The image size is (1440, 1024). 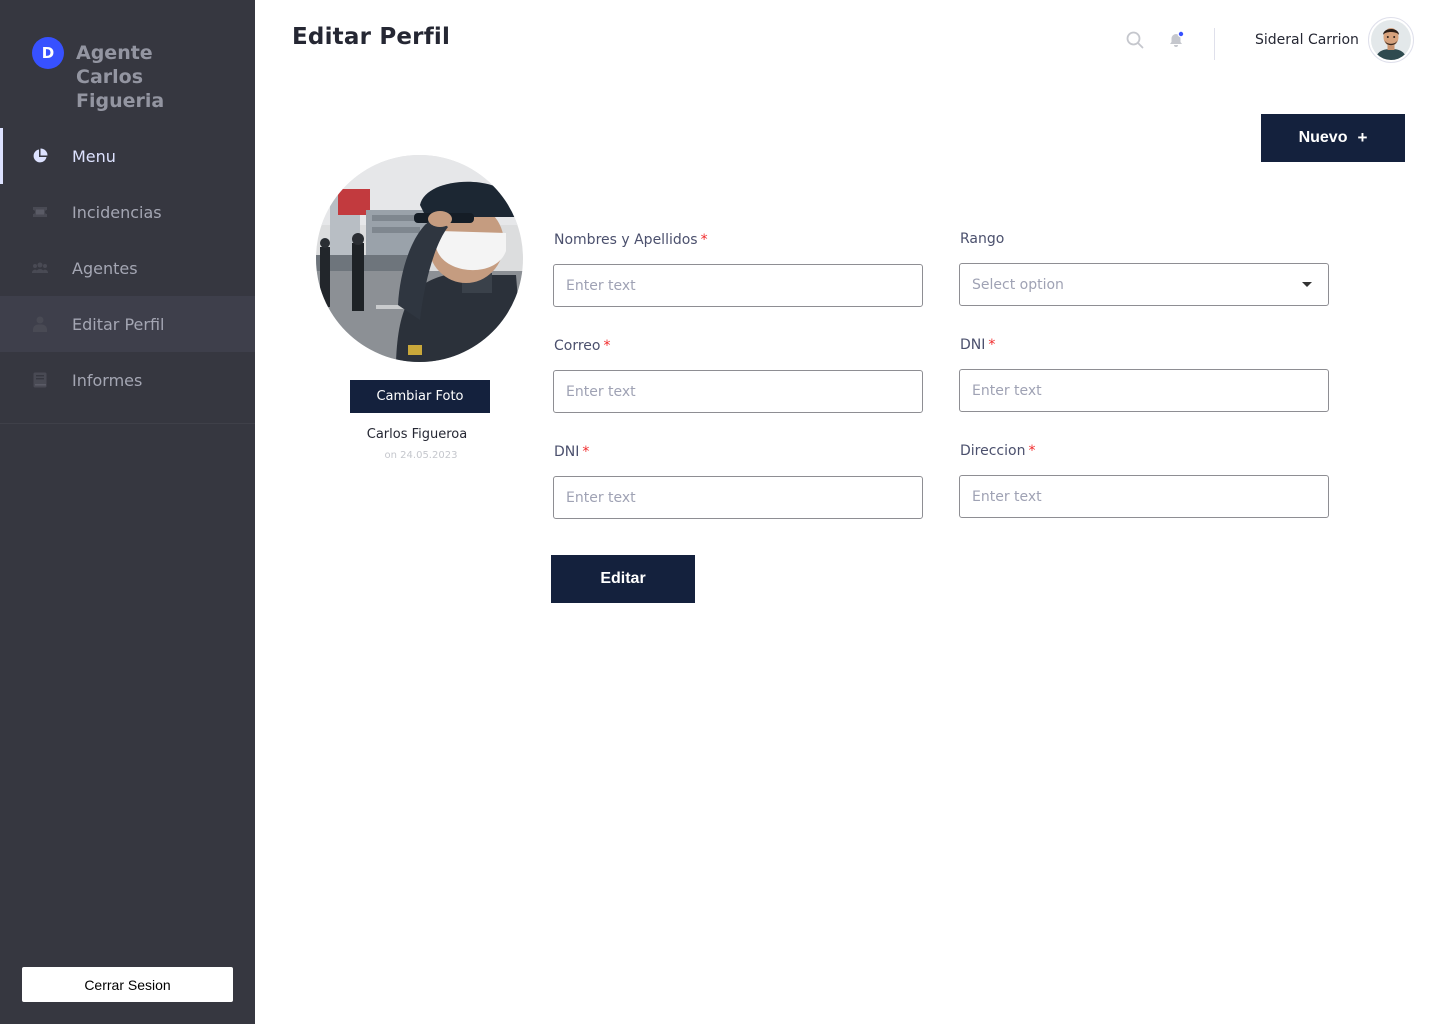 What do you see at coordinates (420, 396) in the screenshot?
I see `change-photo-button: Cambiar Foto` at bounding box center [420, 396].